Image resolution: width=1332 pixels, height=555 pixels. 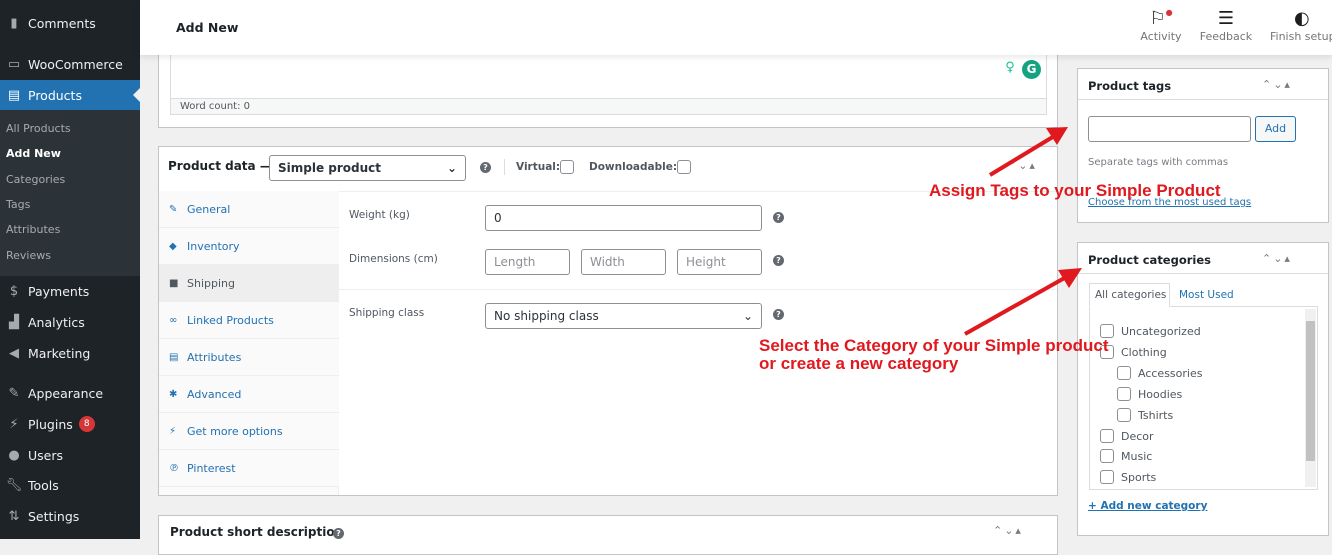 What do you see at coordinates (14, 64) in the screenshot?
I see `woo-icon: ▭` at bounding box center [14, 64].